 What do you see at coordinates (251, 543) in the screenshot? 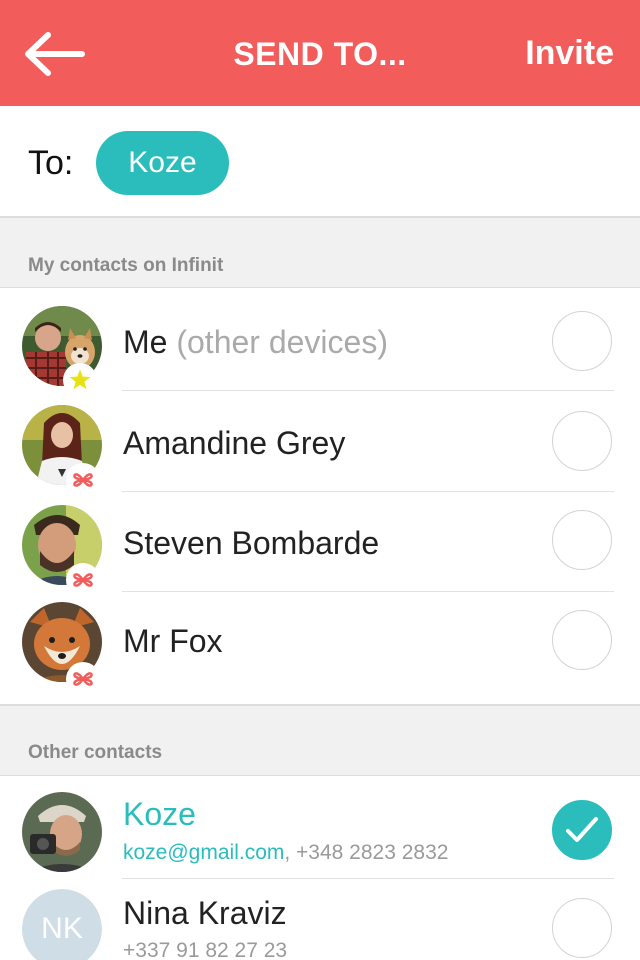
I see `contact-name: Steven Bombarde` at bounding box center [251, 543].